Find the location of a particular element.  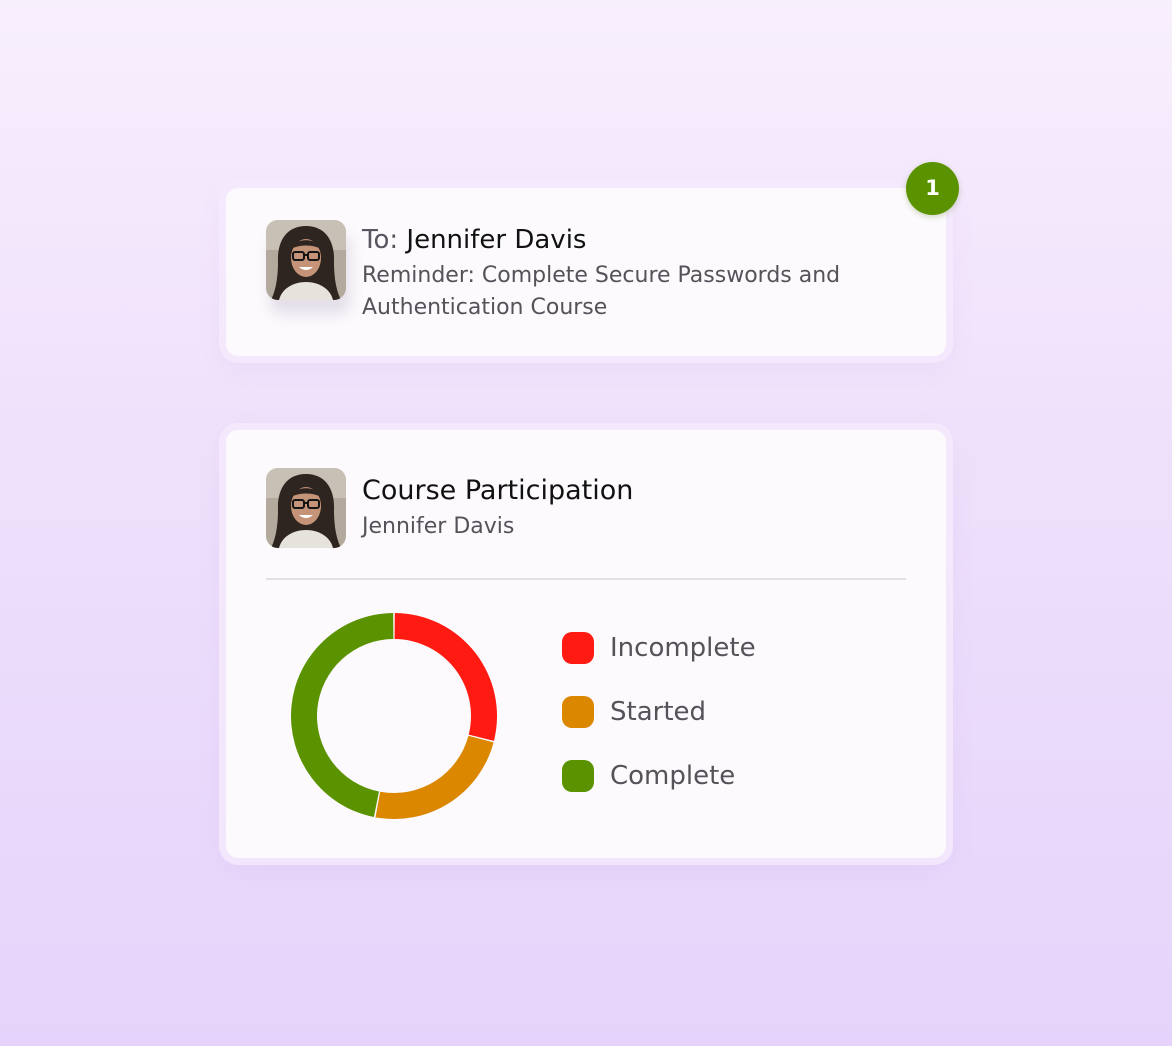

legend-label: Incomplete is located at coordinates (683, 648).